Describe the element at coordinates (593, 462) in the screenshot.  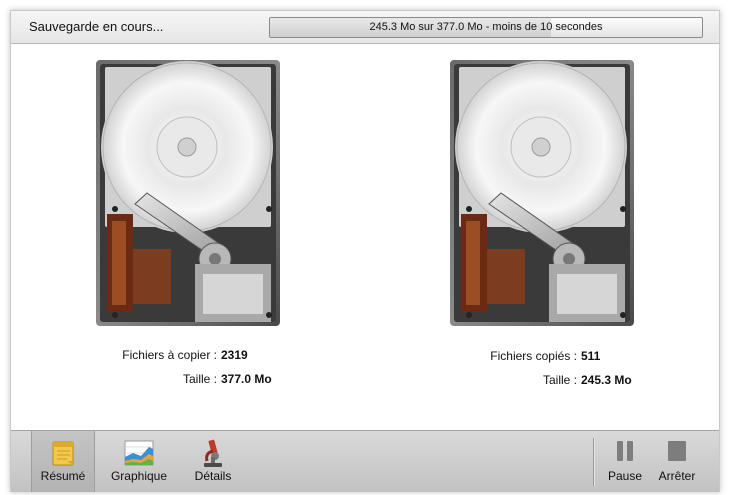
I see `toolbar-separator` at that location.